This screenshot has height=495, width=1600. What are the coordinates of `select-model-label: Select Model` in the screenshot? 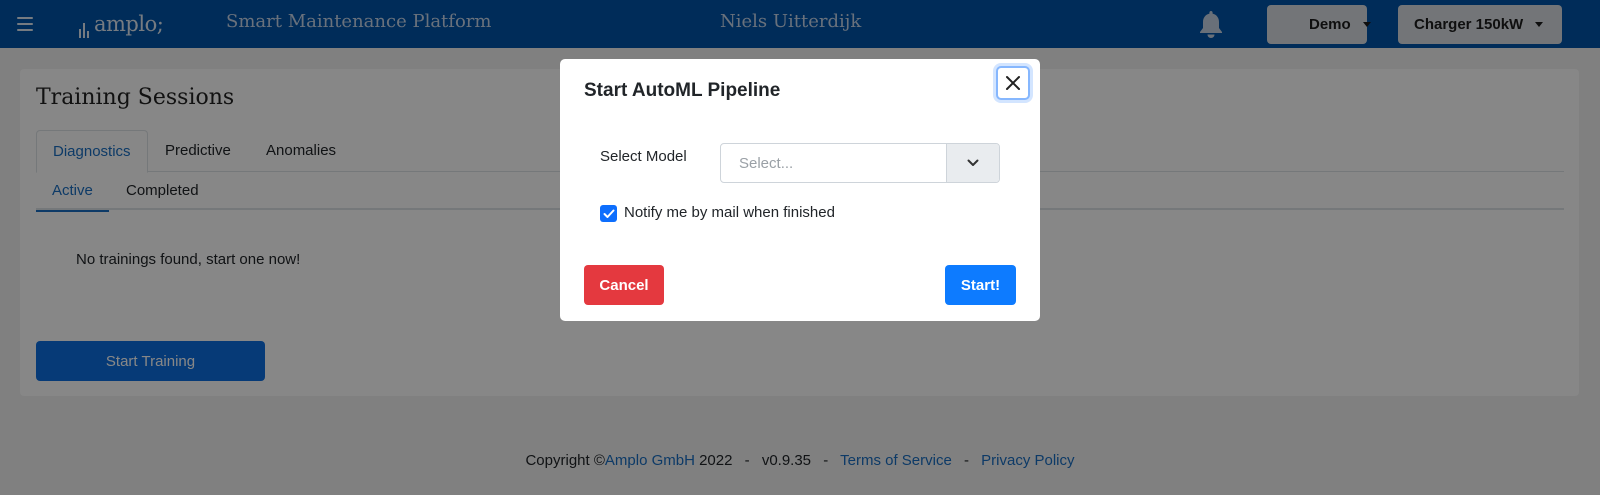 It's located at (643, 156).